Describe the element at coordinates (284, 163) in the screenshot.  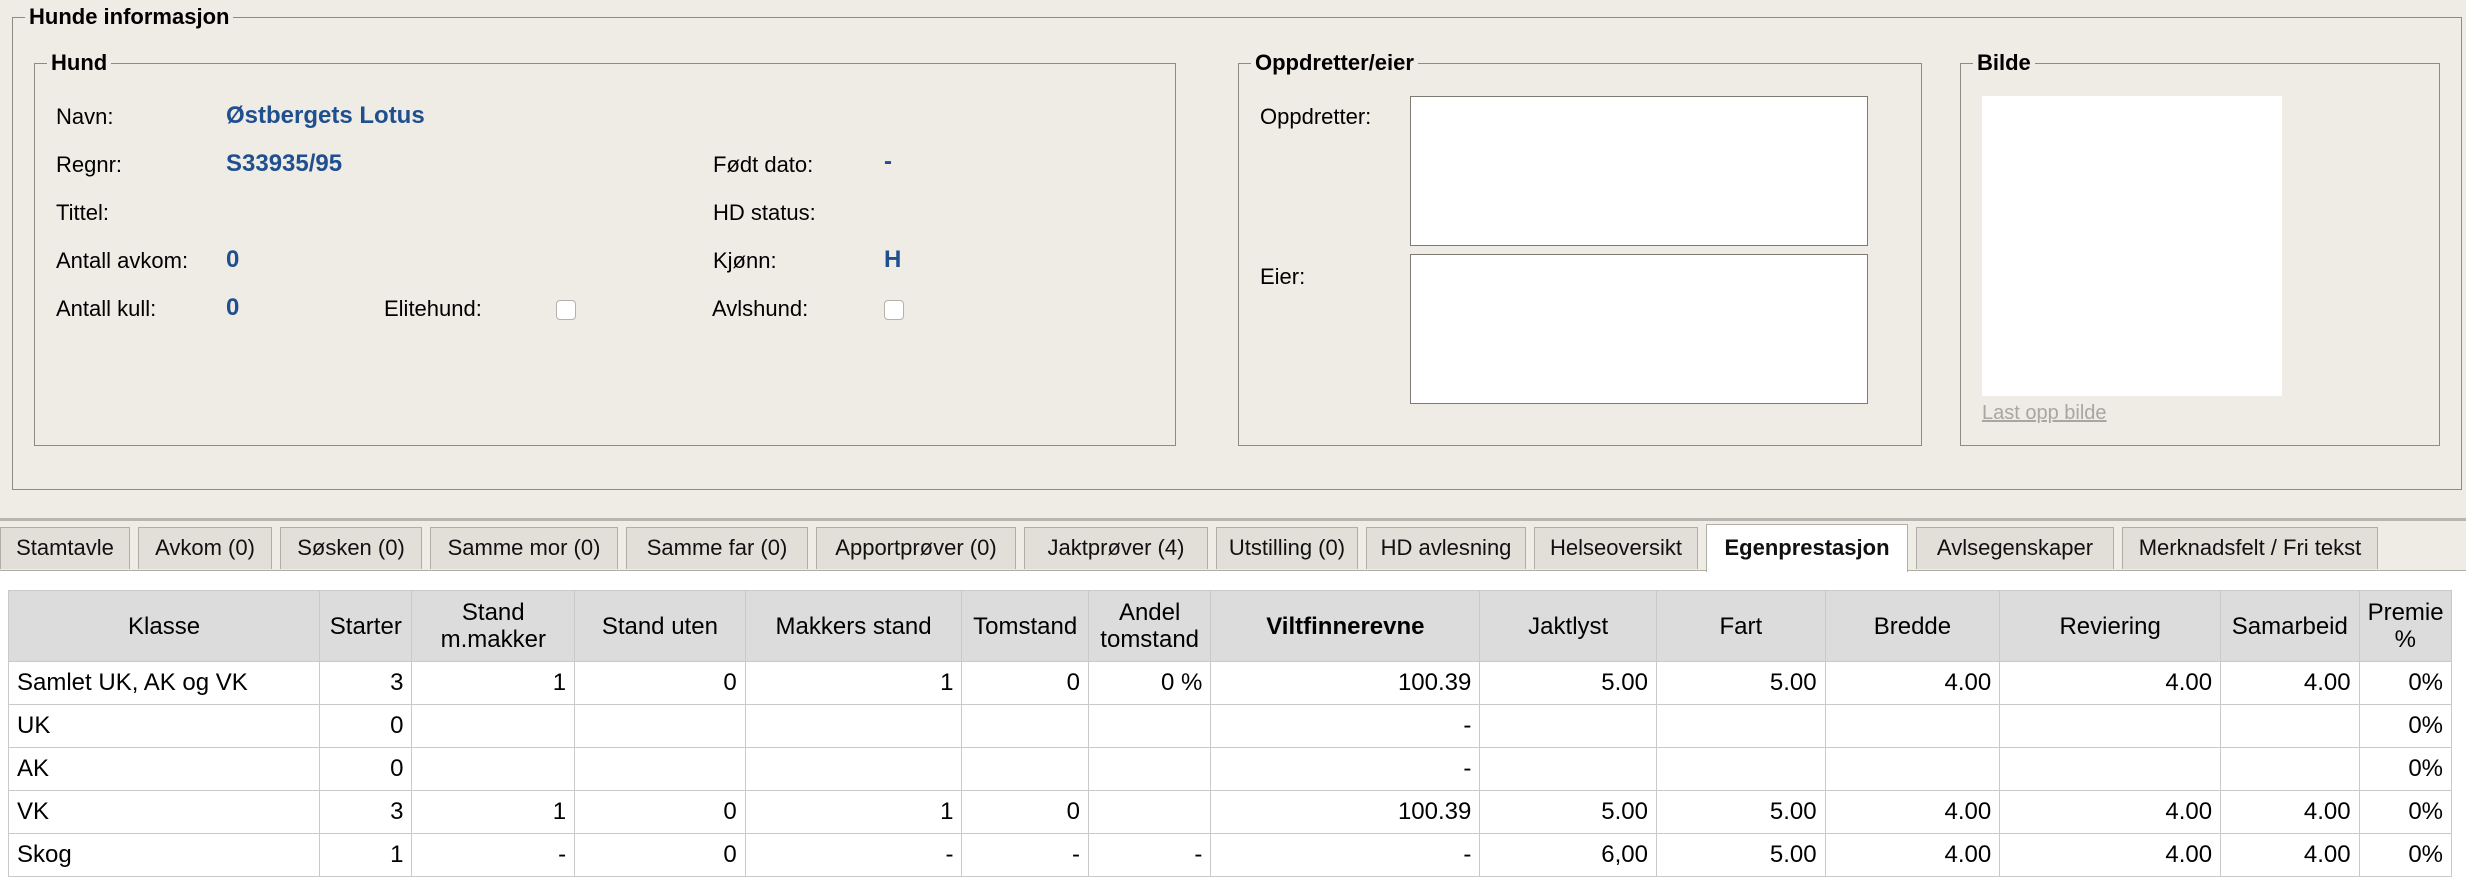
I see `regnr-value: S33935/95` at that location.